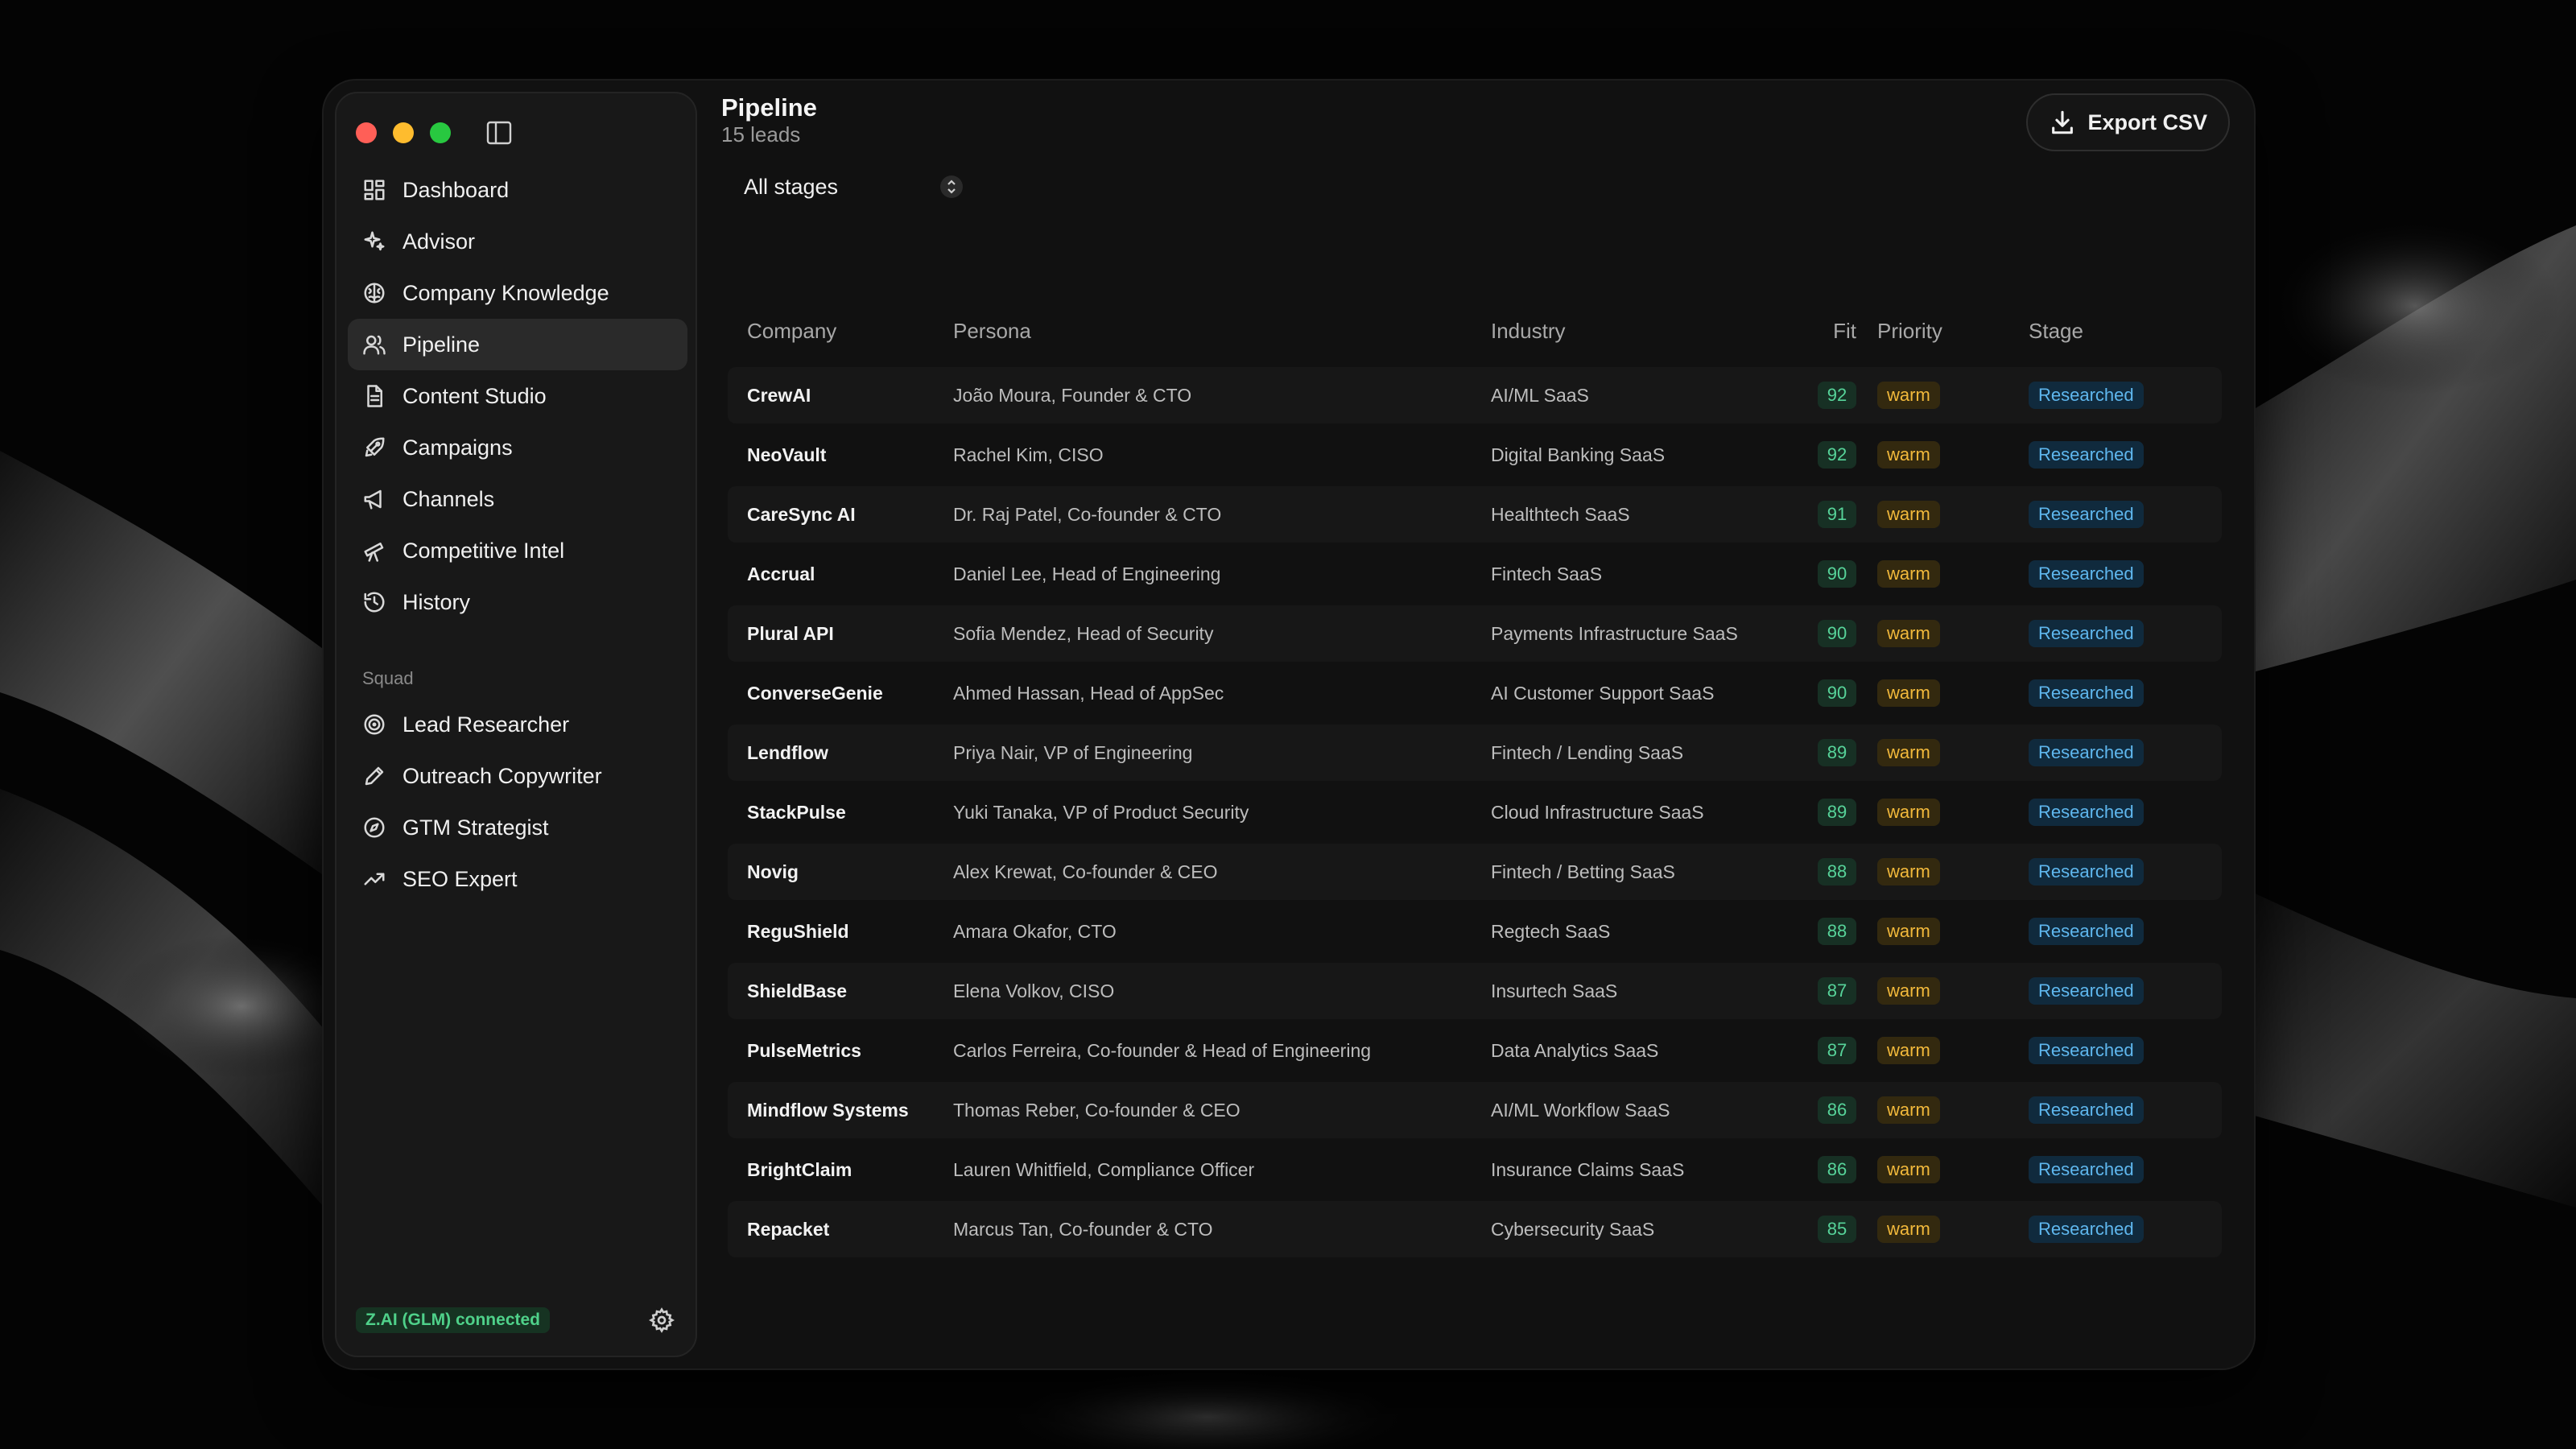 The image size is (2576, 1449). I want to click on sidebar-item-history: History, so click(517, 602).